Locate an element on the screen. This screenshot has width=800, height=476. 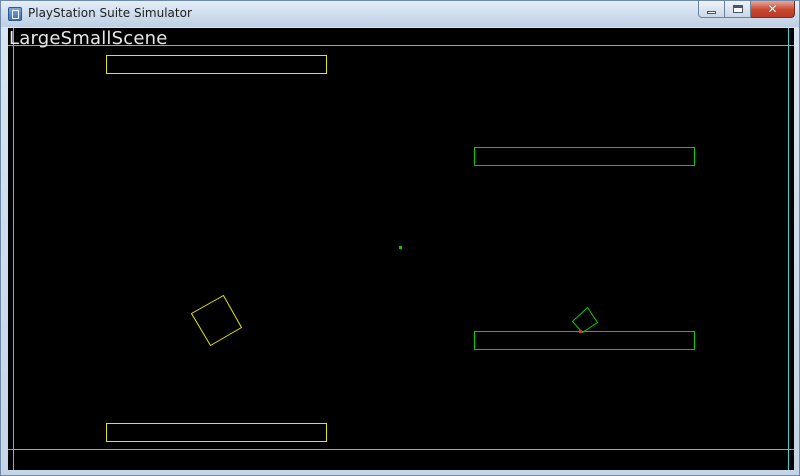
window-controls: ✕ is located at coordinates (746, 10).